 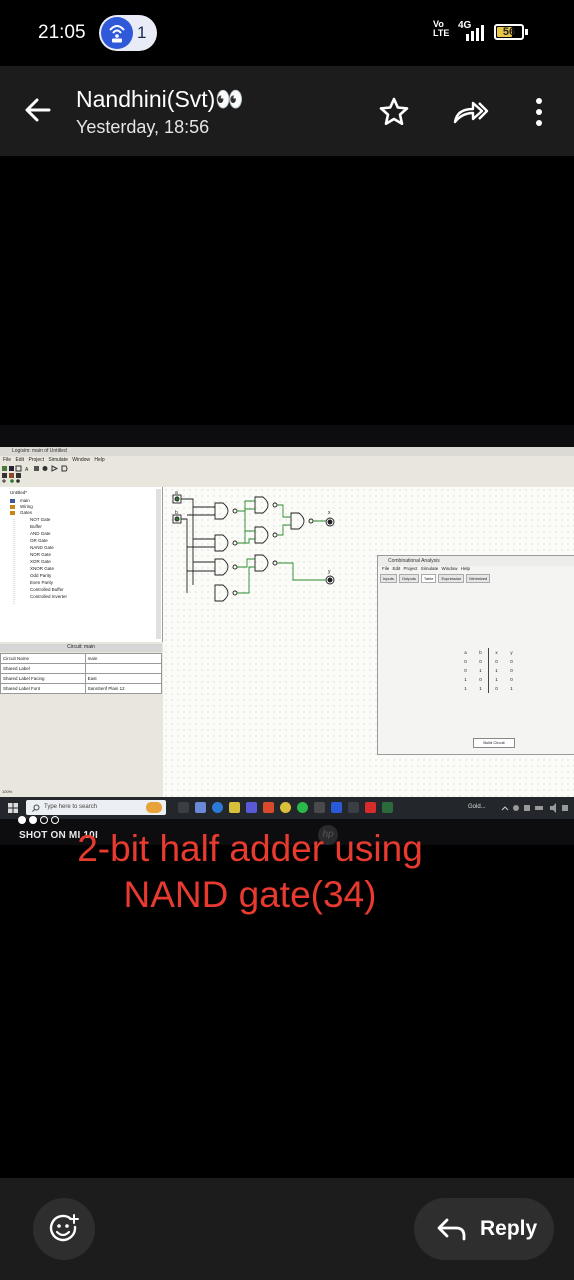 I want to click on attr-name: Shared Label Font, so click(x=43, y=688).